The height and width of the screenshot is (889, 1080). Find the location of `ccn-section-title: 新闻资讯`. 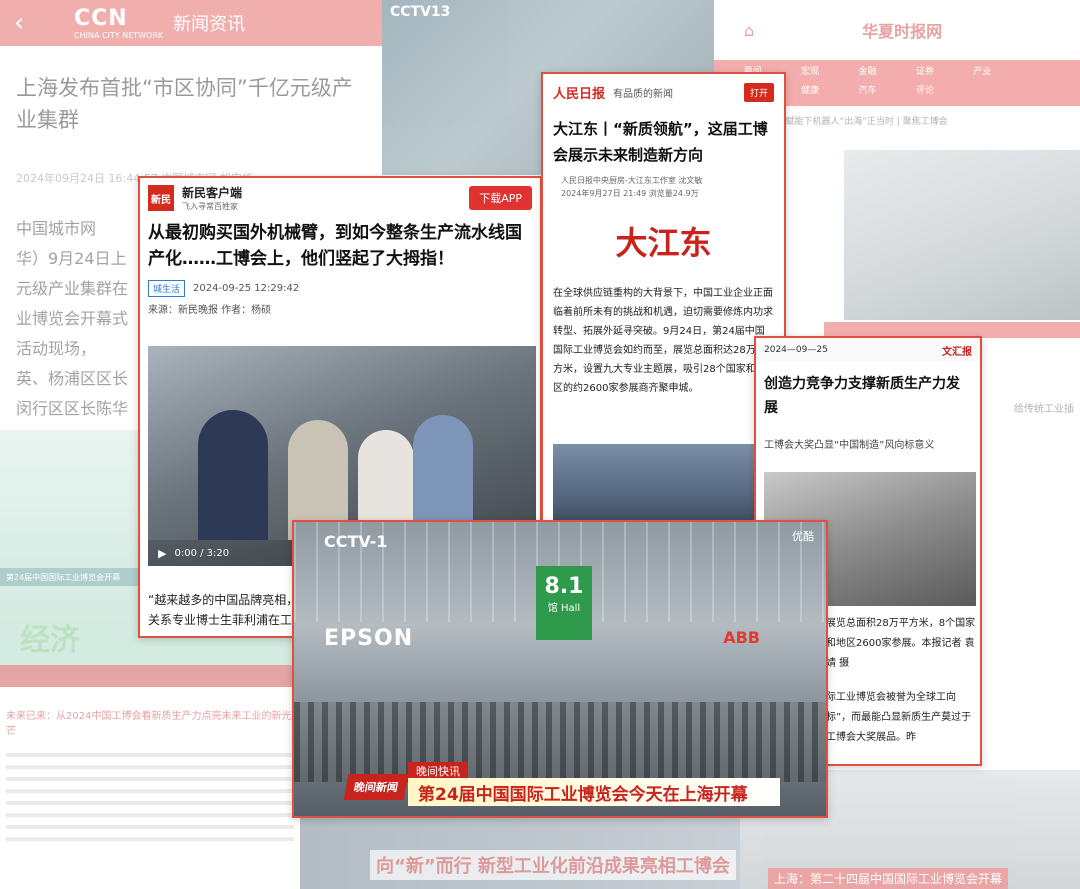

ccn-section-title: 新闻资讯 is located at coordinates (209, 24).